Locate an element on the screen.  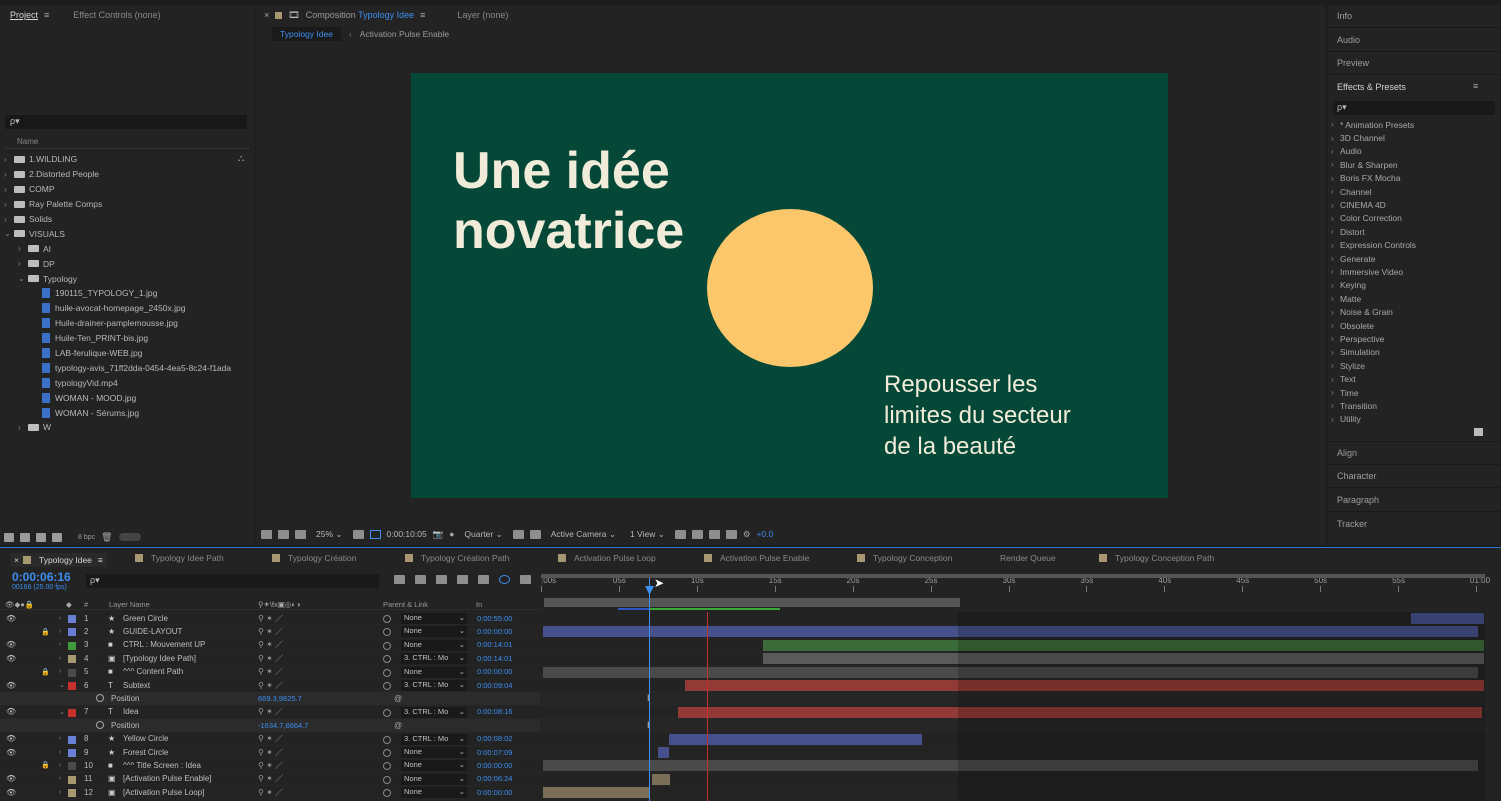
layer-name: CTRL : Mouvement UP is located at coordinates (164, 644).